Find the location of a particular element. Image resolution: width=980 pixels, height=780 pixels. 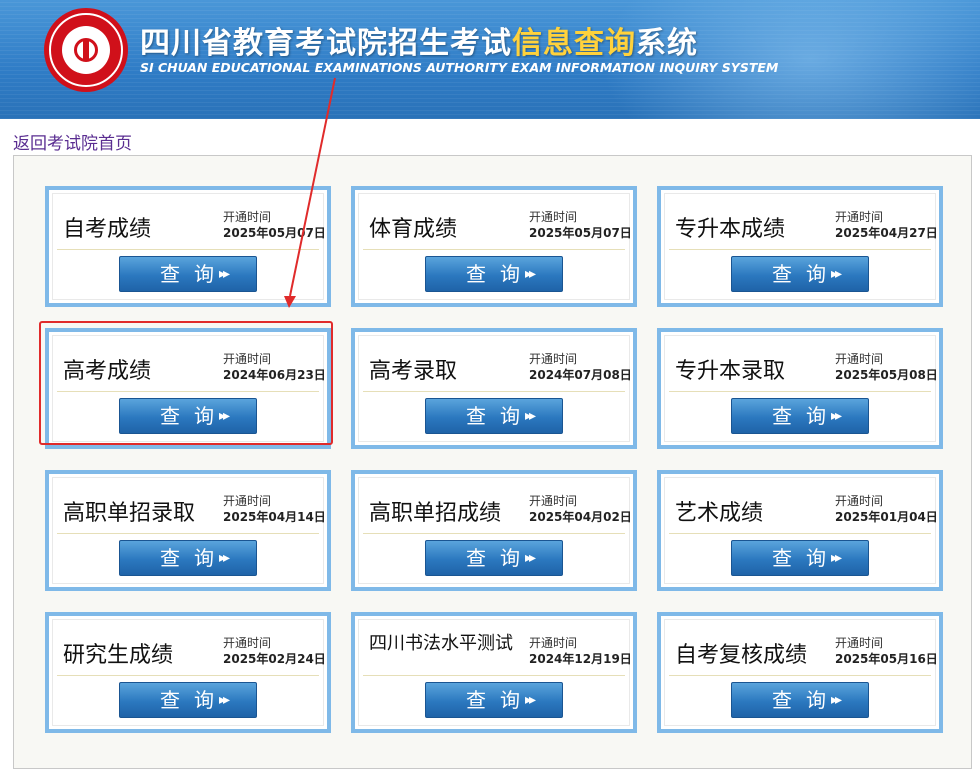

education-authority-logo is located at coordinates (86, 50).